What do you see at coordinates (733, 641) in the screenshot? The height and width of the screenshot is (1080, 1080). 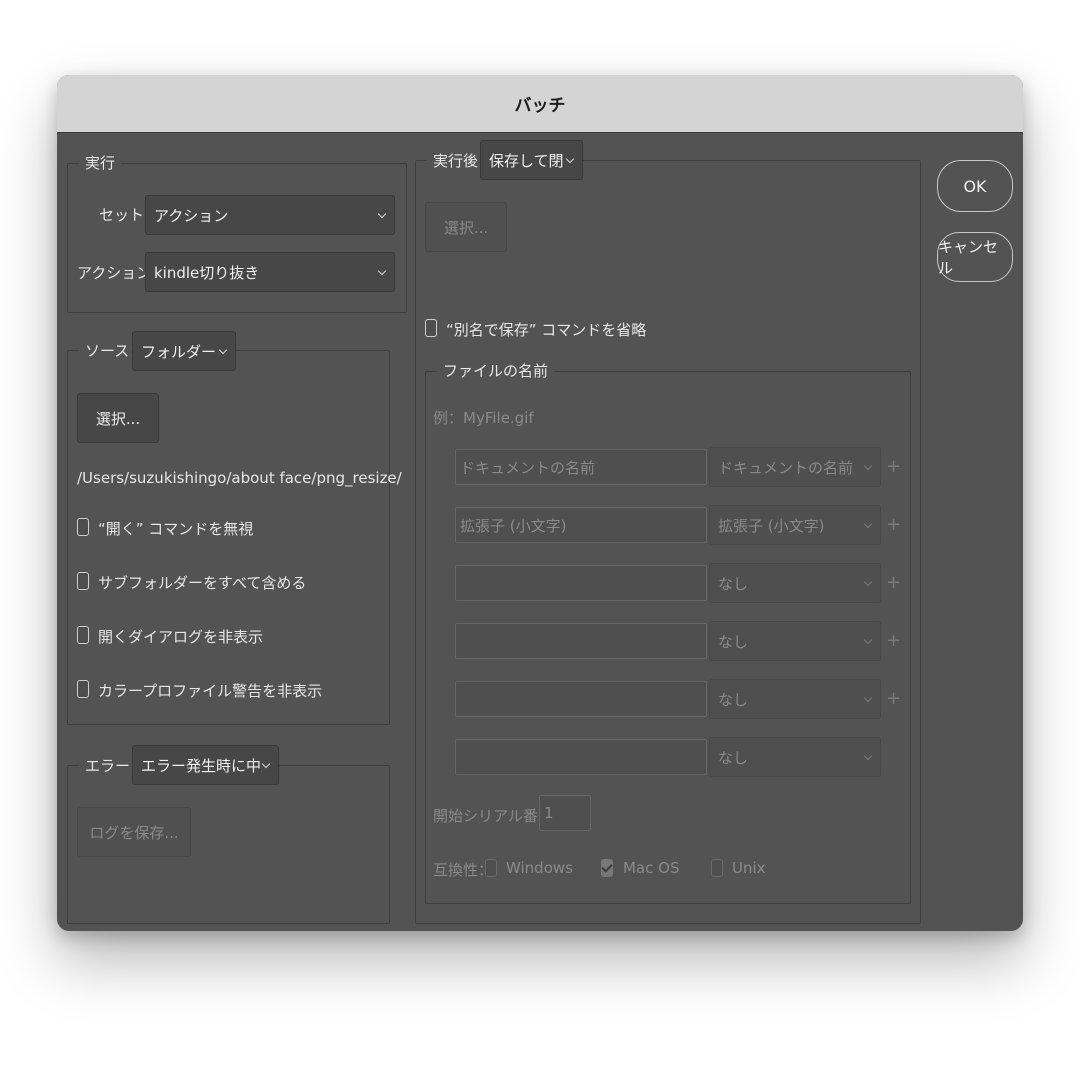 I see `naming-select-4-value: なし` at bounding box center [733, 641].